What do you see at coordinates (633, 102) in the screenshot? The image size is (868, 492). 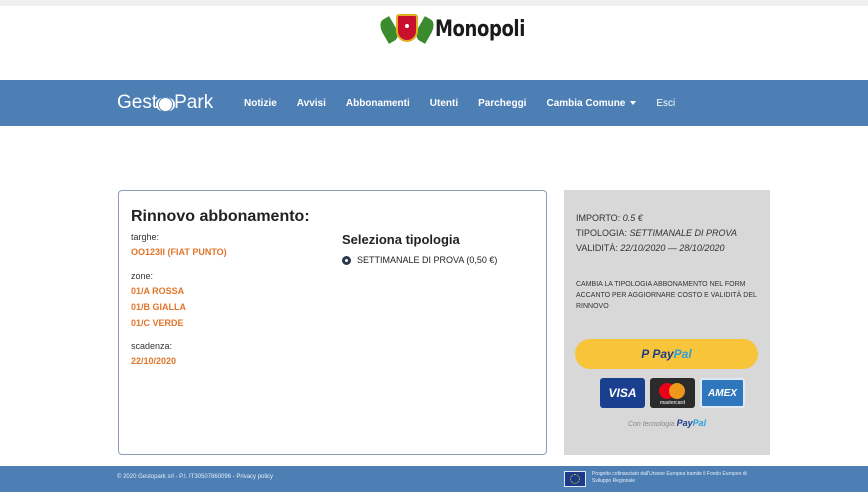 I see `caret-down-icon` at bounding box center [633, 102].